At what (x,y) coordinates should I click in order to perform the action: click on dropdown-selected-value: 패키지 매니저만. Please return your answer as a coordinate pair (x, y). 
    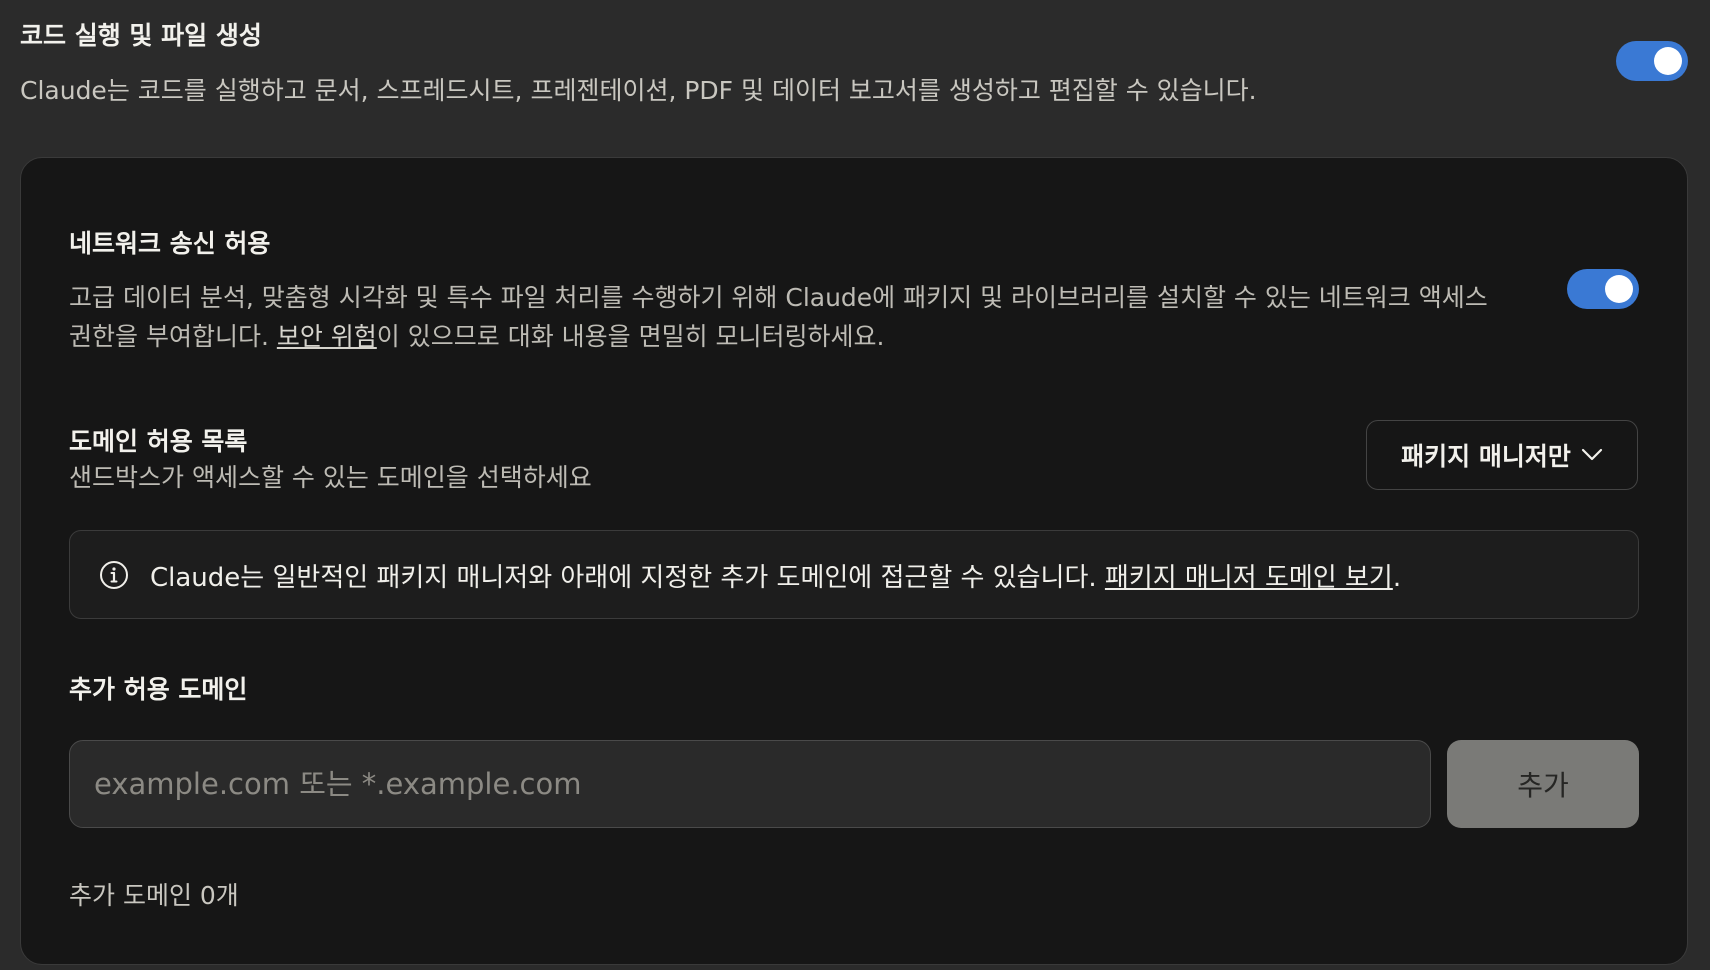
    Looking at the image, I should click on (1486, 456).